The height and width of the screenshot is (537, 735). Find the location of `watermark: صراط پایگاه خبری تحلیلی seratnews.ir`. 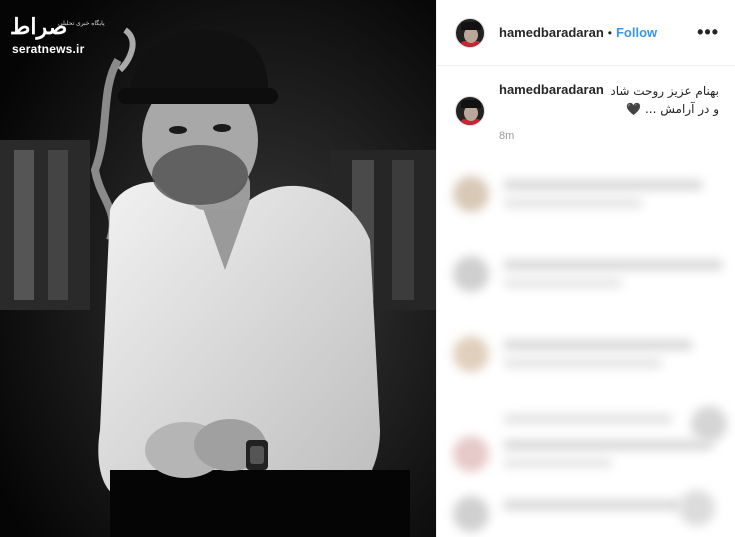

watermark: صراط پایگاه خبری تحلیلی seratnews.ir is located at coordinates (60, 36).